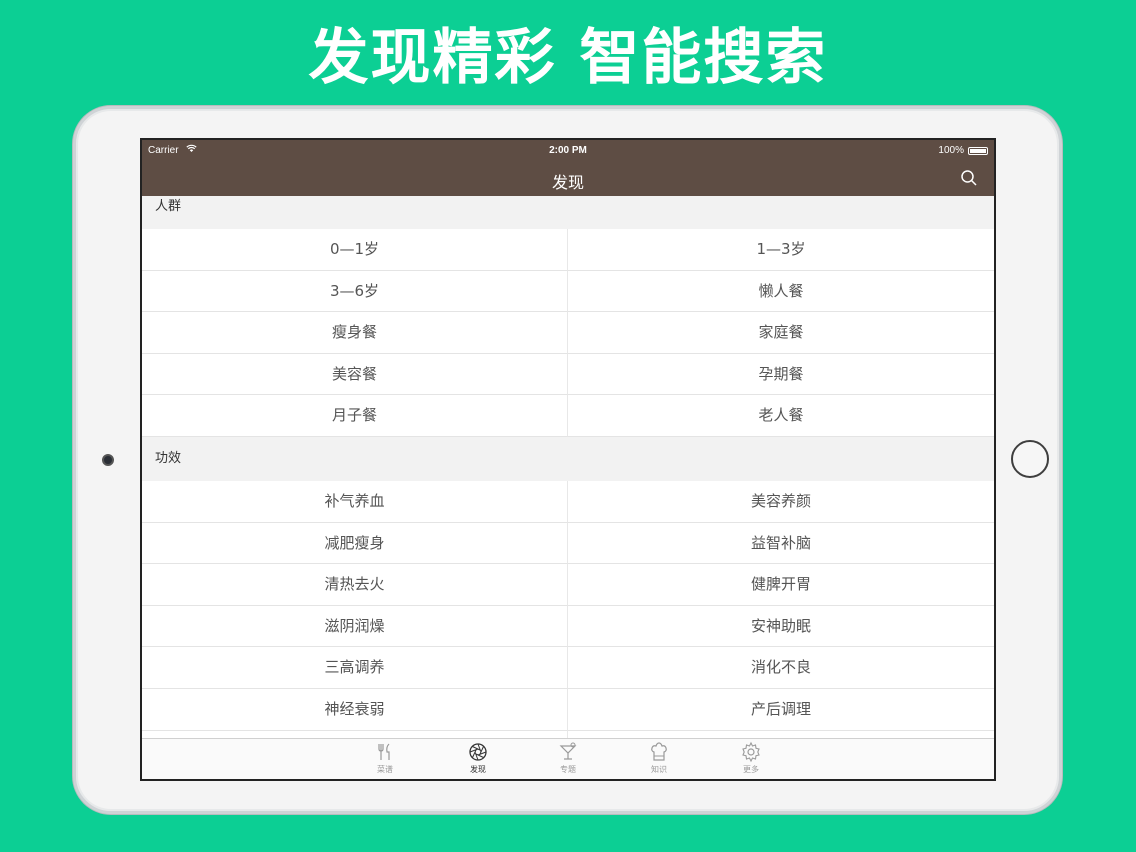 The image size is (1136, 852). I want to click on category-cell: 3—6岁, so click(355, 291).